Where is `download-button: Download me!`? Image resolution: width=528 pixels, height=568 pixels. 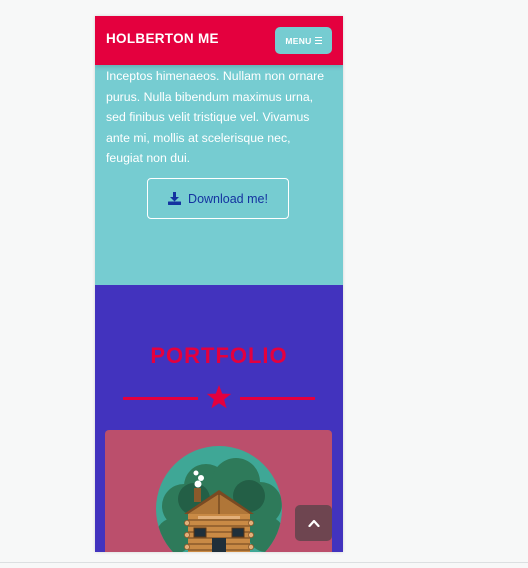 download-button: Download me! is located at coordinates (218, 198).